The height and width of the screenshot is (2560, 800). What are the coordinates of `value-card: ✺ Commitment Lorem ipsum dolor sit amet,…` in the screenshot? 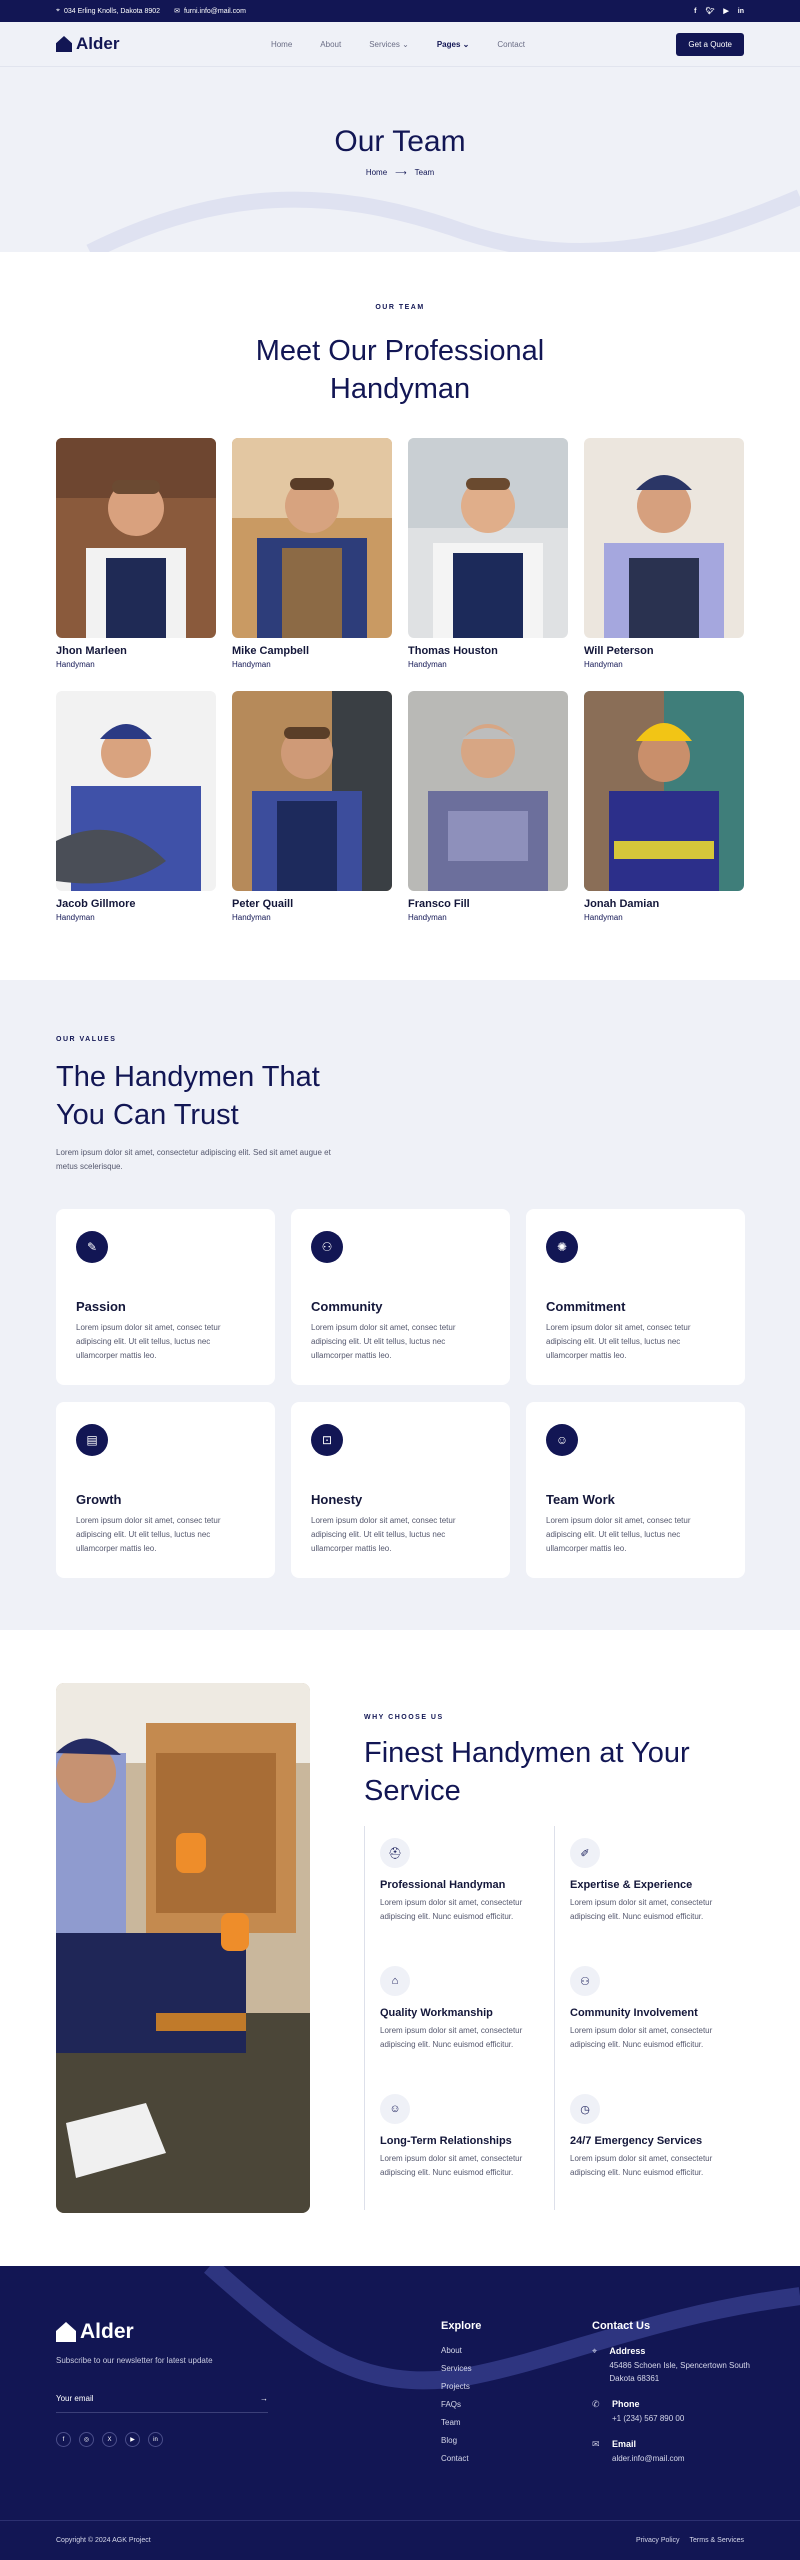 It's located at (635, 1297).